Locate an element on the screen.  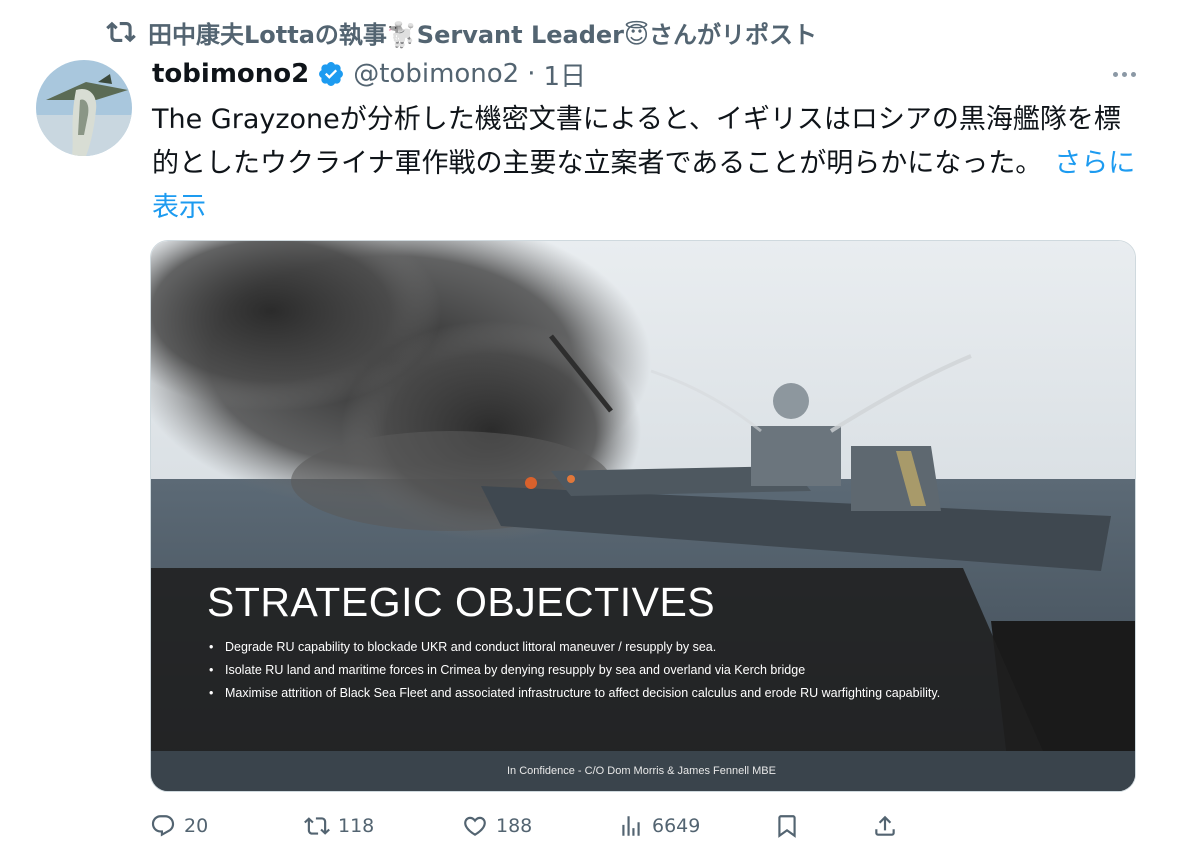
like-button: 188 is located at coordinates (497, 826).